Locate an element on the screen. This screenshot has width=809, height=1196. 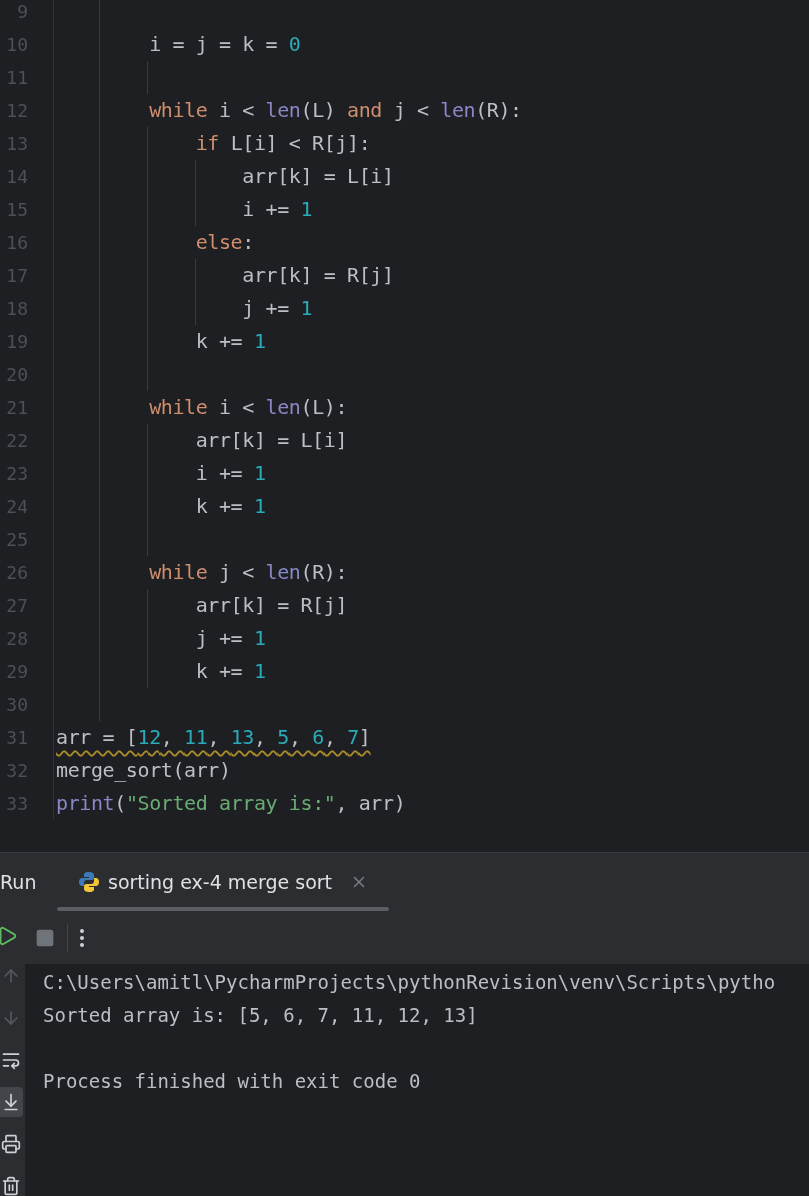
scroll-end-button is located at coordinates (11, 1102).